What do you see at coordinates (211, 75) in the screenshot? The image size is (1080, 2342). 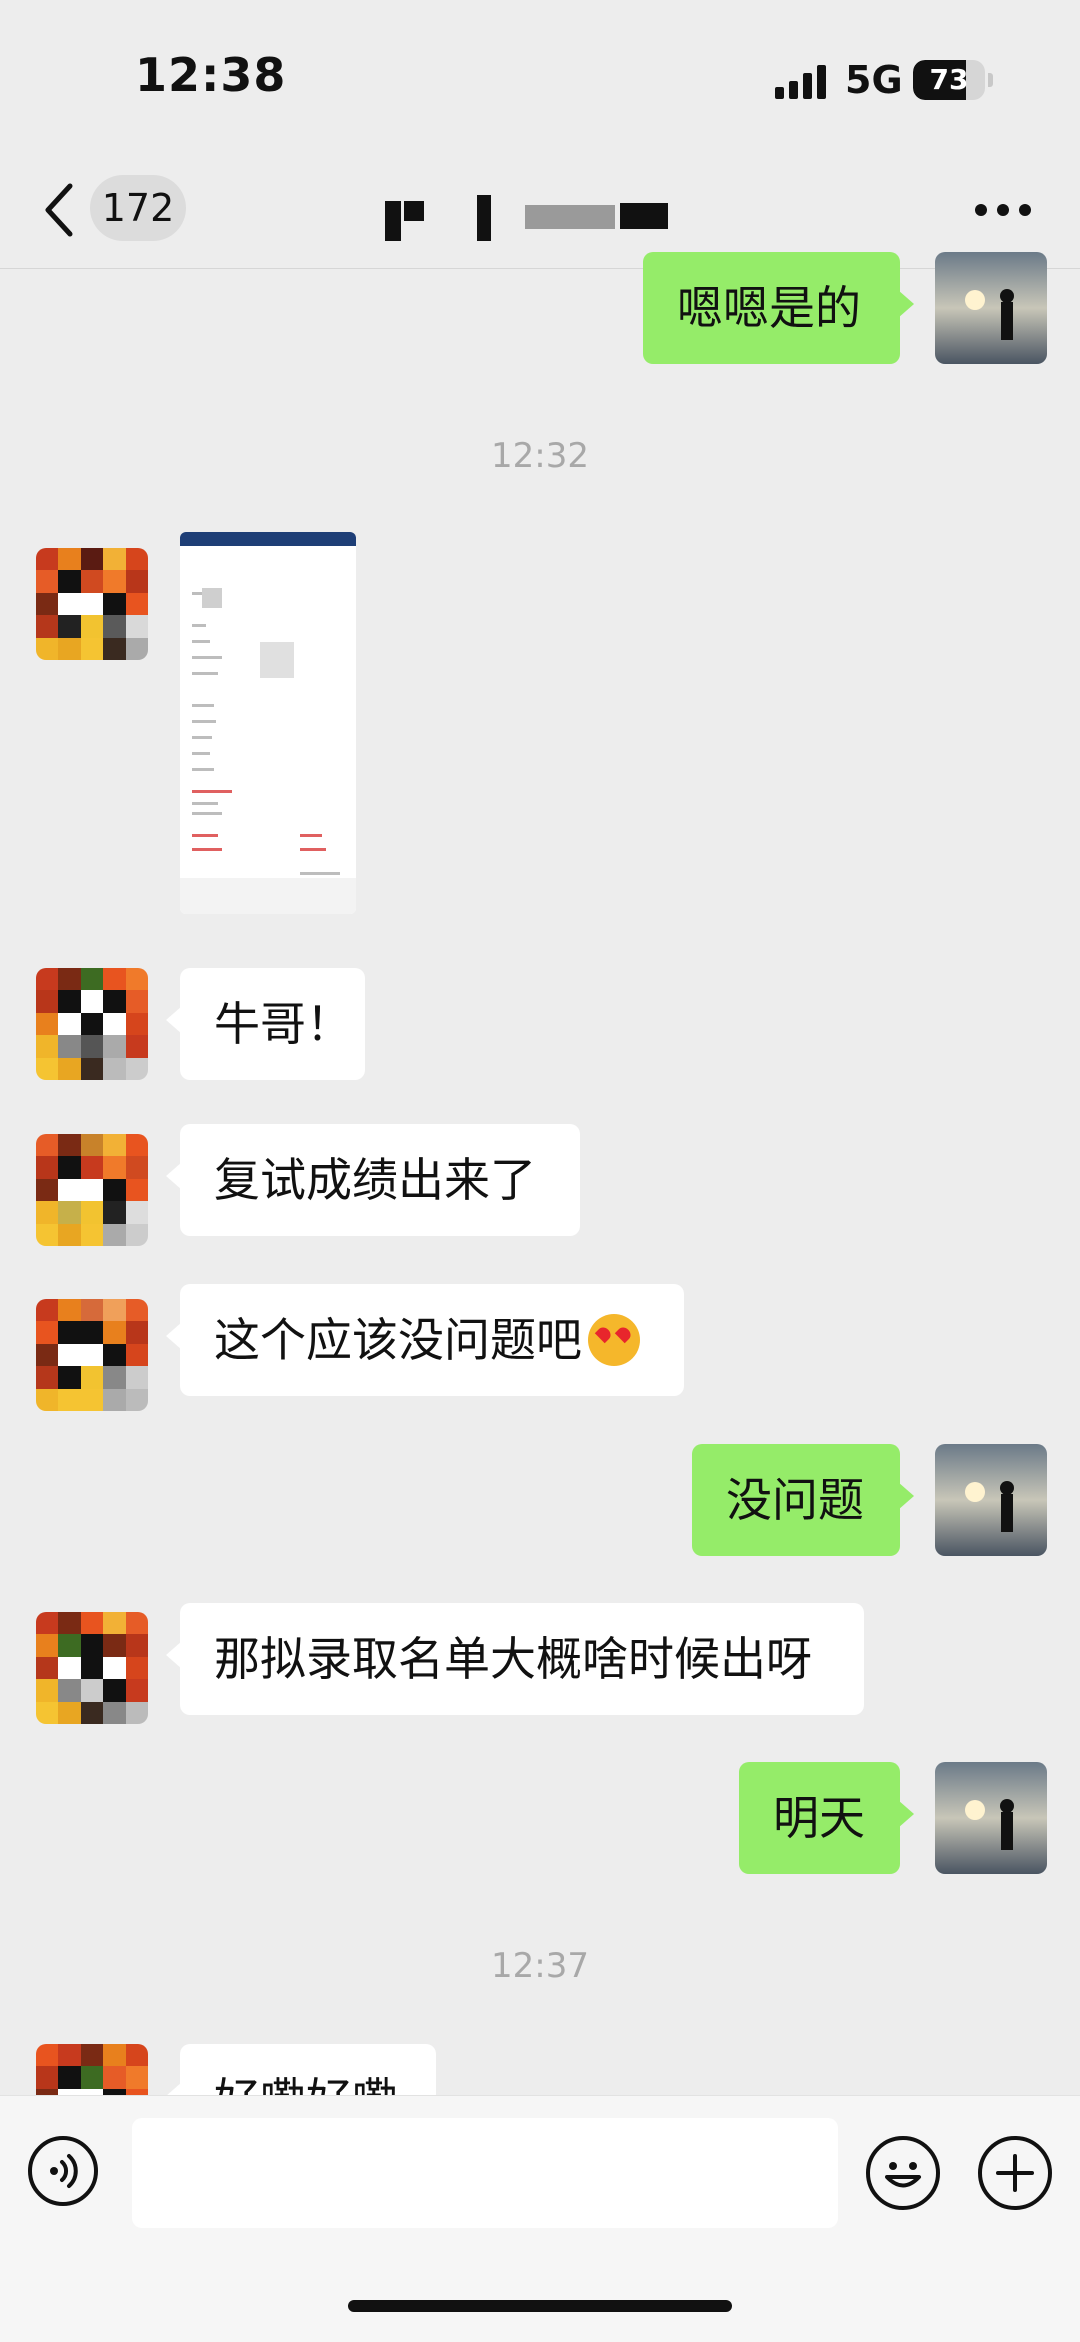 I see `status-time: 12:38` at bounding box center [211, 75].